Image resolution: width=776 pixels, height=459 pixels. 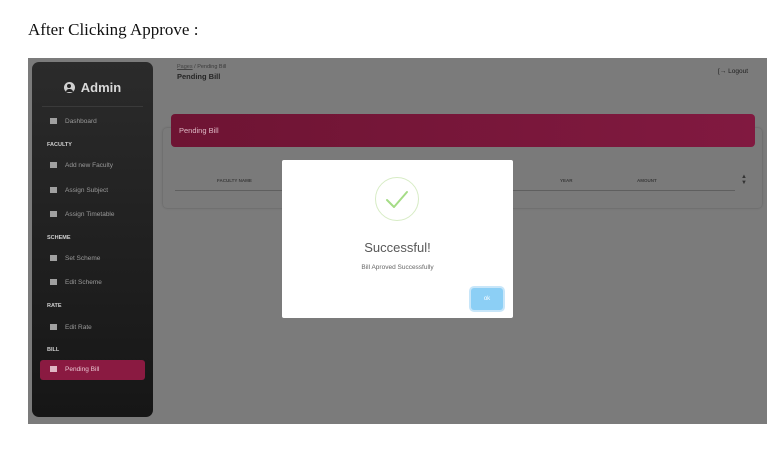 I want to click on success-check-icon, so click(x=397, y=199).